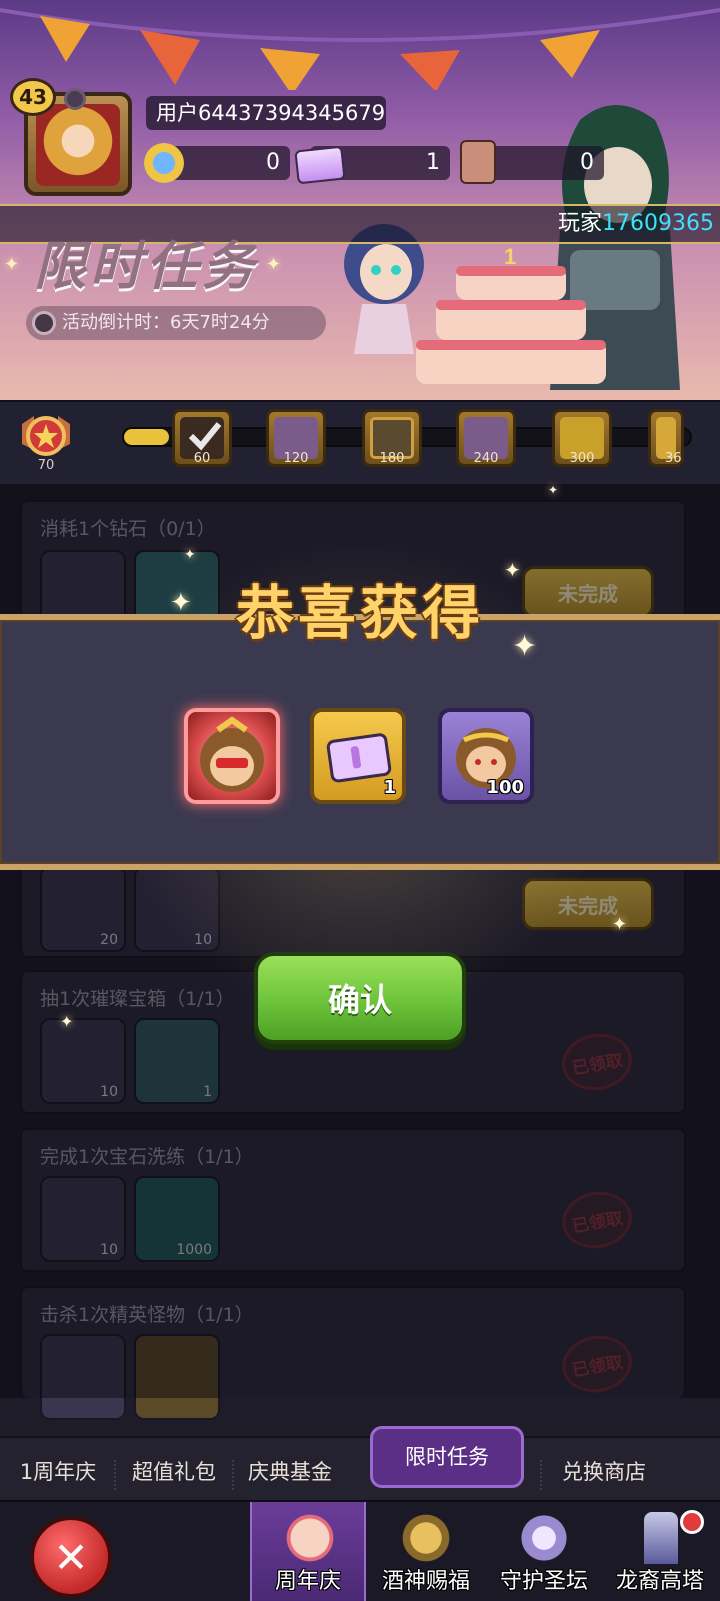 This screenshot has height=1601, width=720. Describe the element at coordinates (290, 1472) in the screenshot. I see `tab-celebration-fund: 庆典基金` at that location.